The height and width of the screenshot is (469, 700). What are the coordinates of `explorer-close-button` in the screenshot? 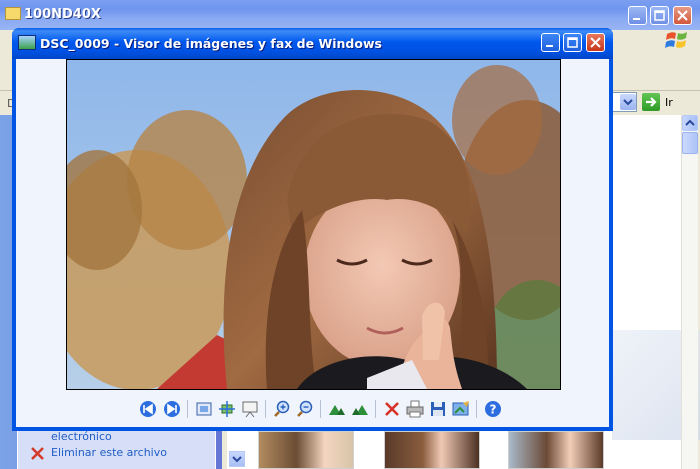 It's located at (682, 15).